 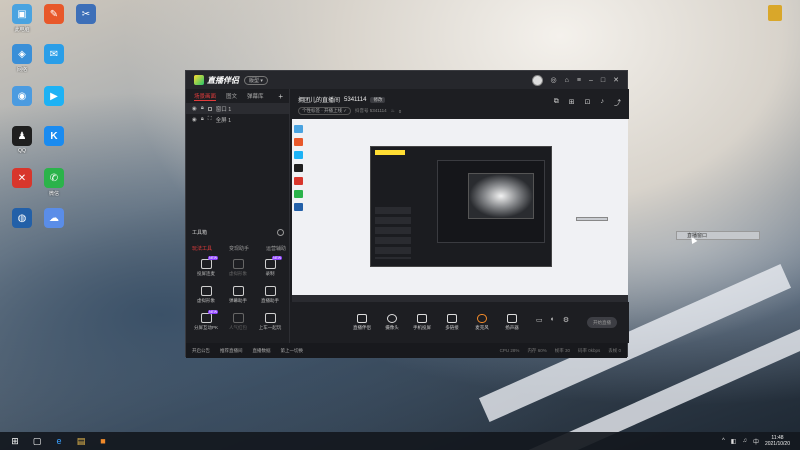 What do you see at coordinates (213, 258) in the screenshot?
I see `new-badge: NEW` at bounding box center [213, 258].